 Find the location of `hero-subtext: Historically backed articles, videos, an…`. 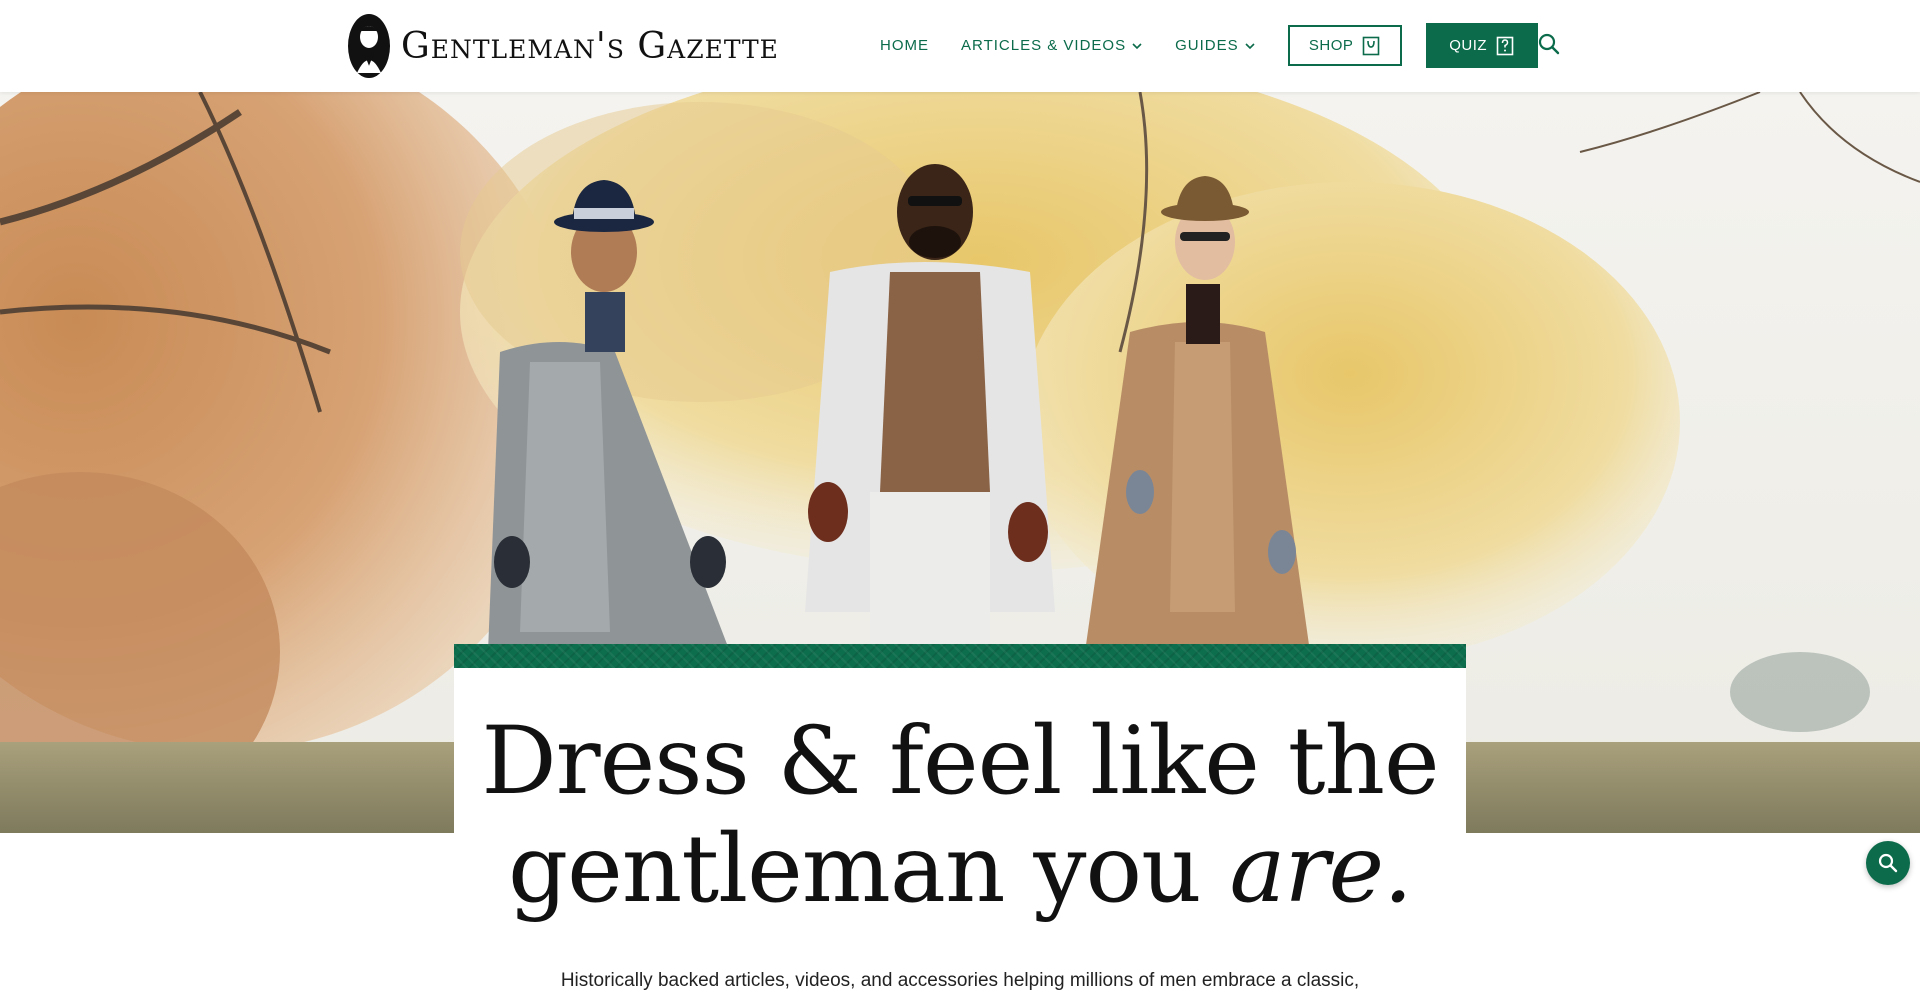

hero-subtext: Historically backed articles, videos, an… is located at coordinates (960, 980).